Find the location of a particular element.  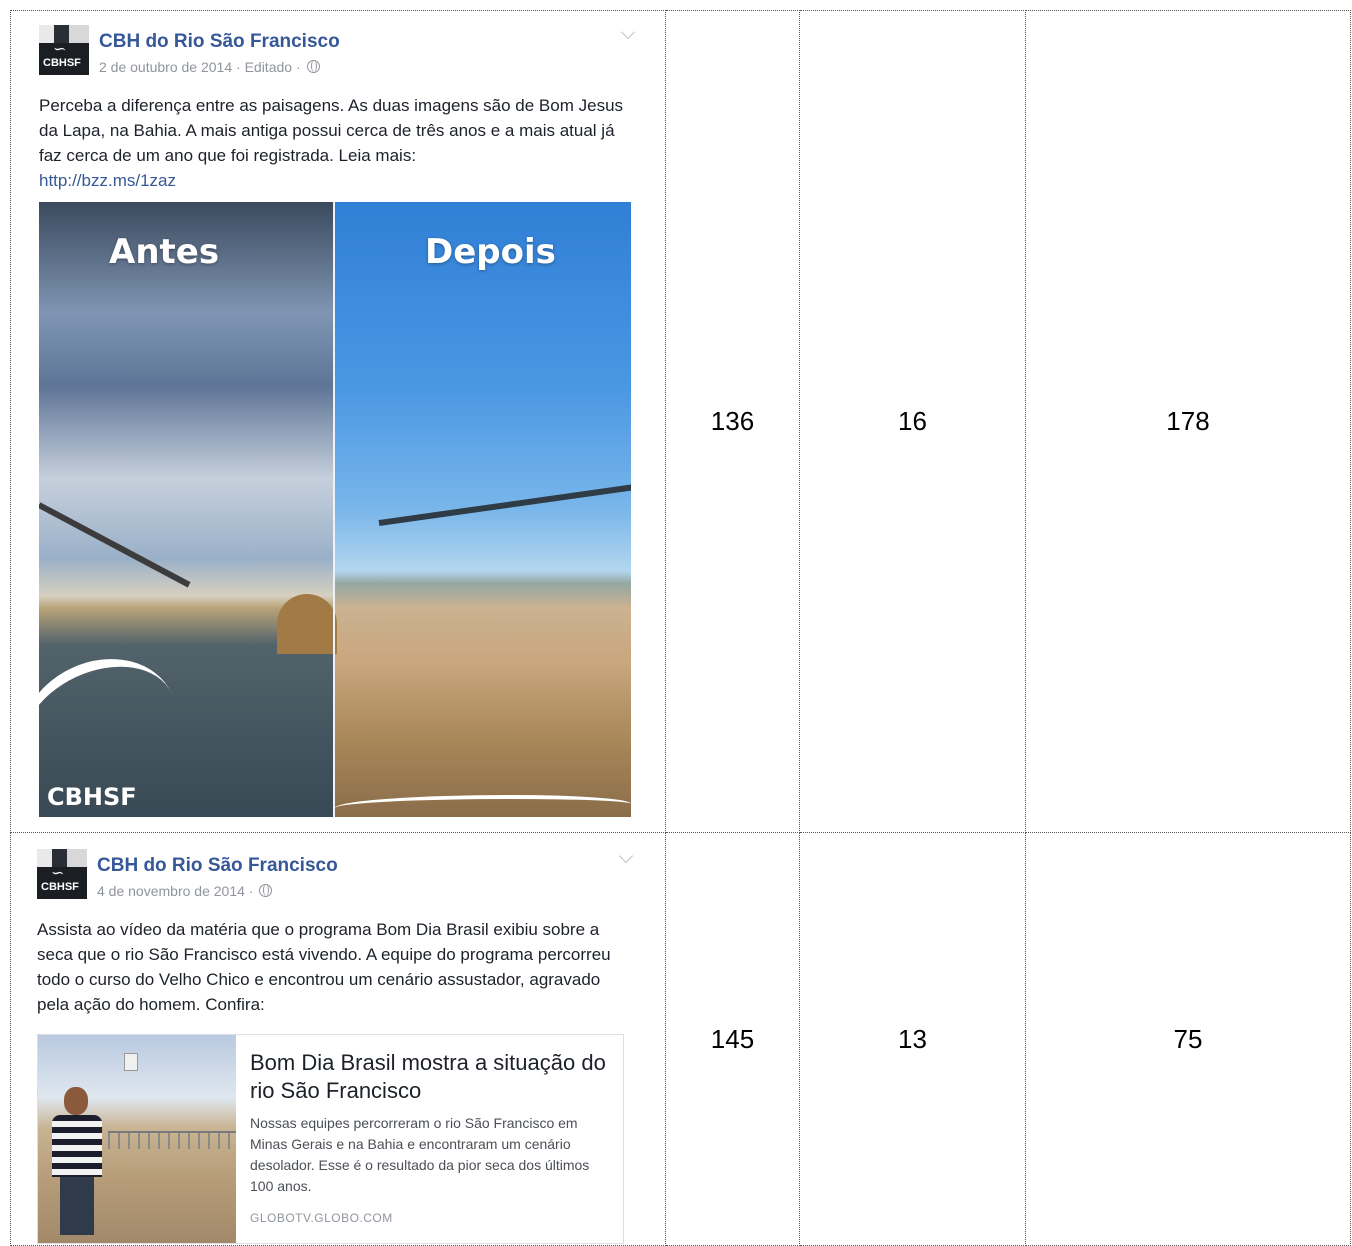

post-meta: 4 de novembro de 2014 · is located at coordinates (185, 891).